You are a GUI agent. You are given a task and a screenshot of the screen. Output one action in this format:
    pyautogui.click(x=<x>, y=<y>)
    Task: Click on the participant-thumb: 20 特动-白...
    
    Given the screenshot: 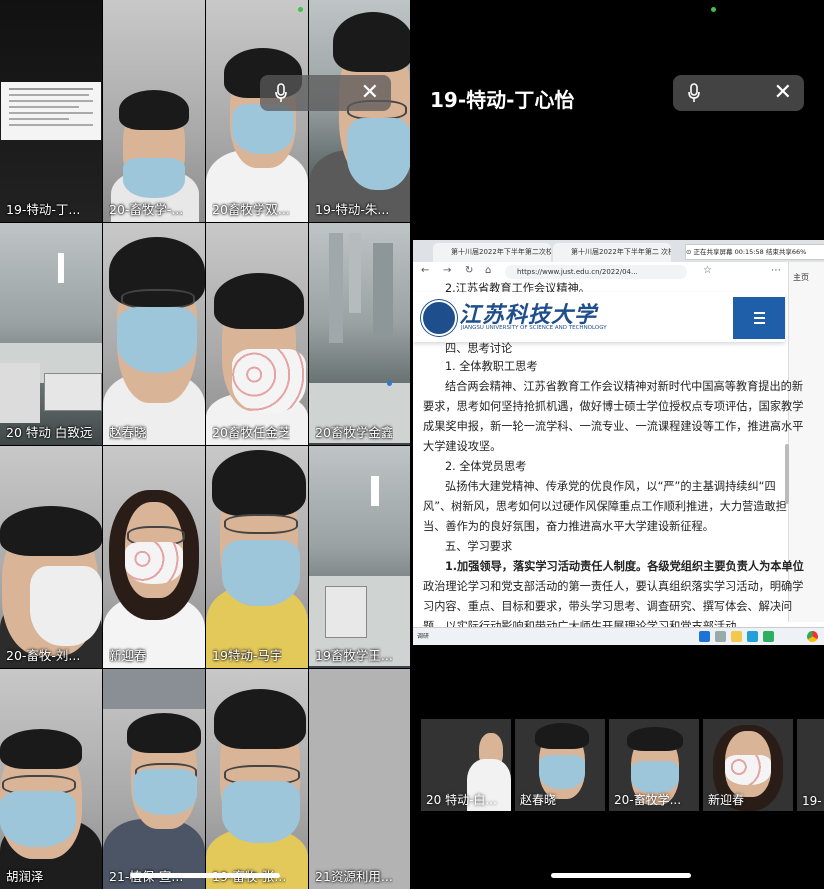 What is the action you would take?
    pyautogui.click(x=466, y=765)
    